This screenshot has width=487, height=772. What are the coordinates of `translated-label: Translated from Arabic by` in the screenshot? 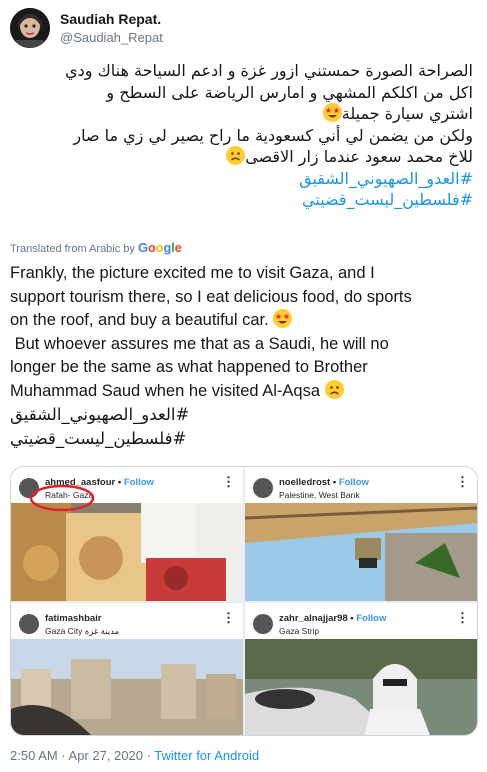 It's located at (72, 249).